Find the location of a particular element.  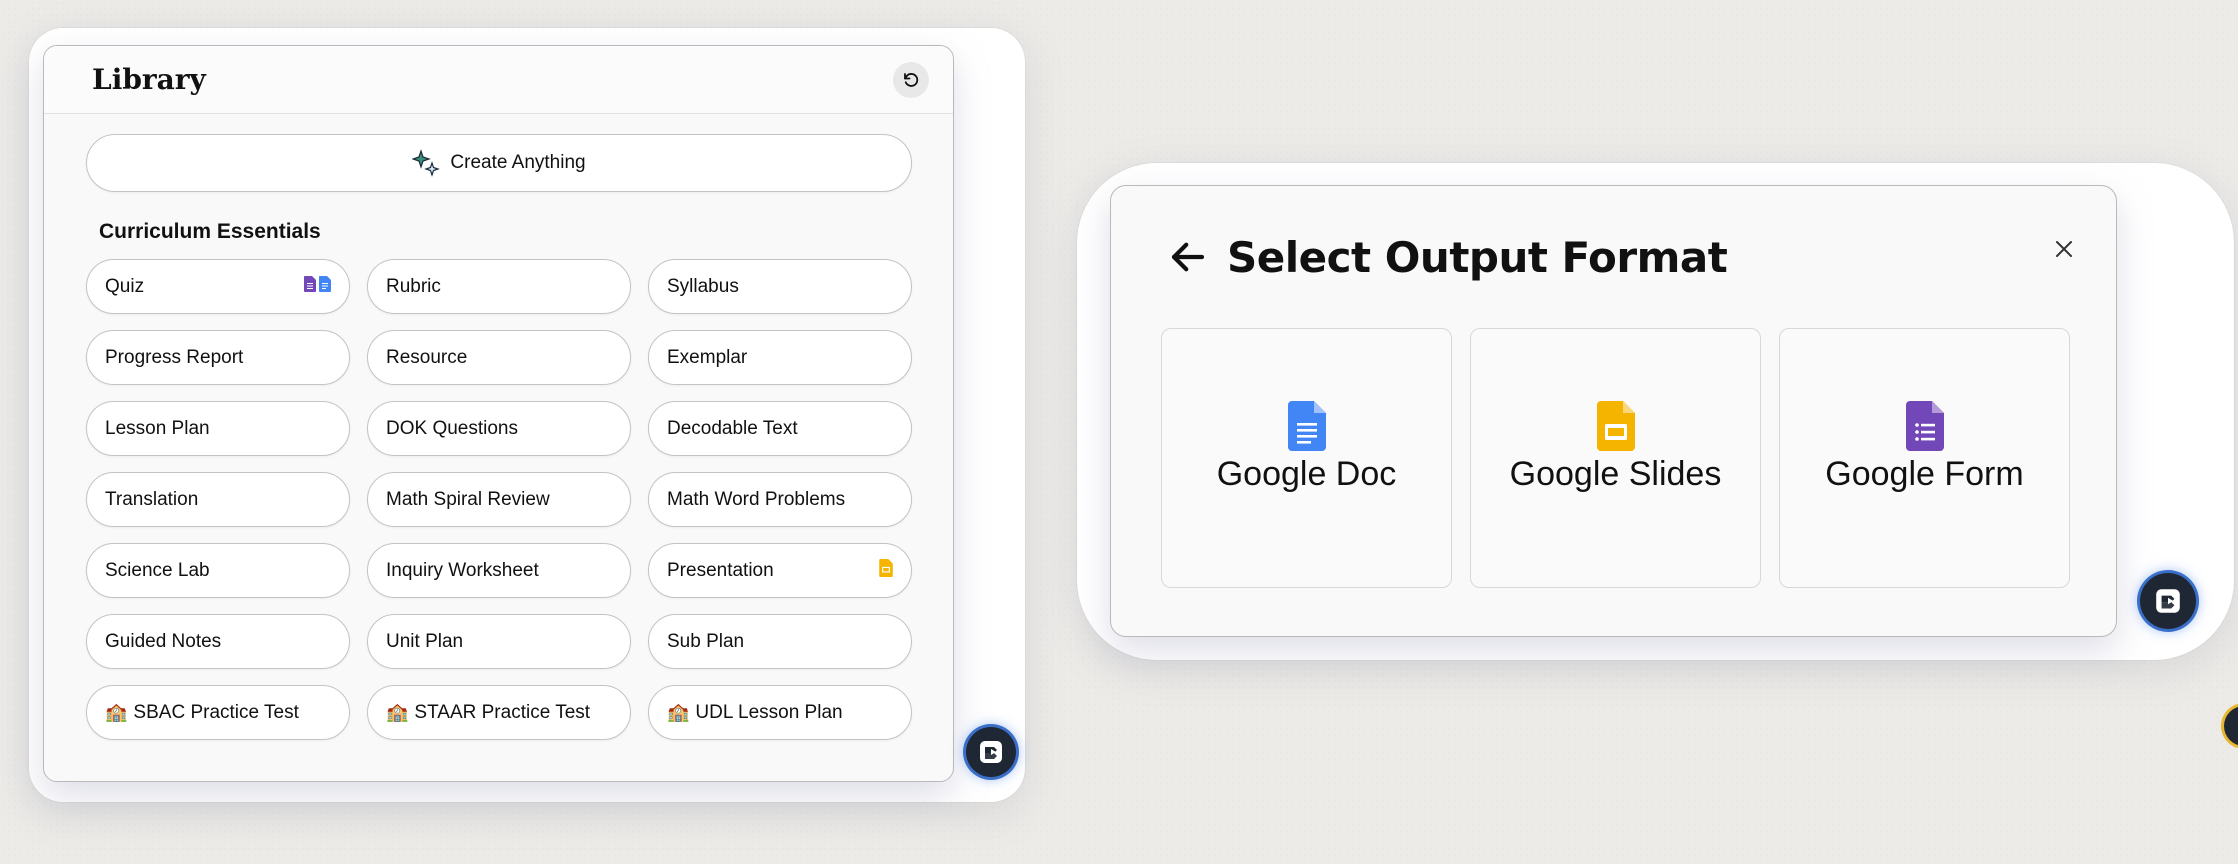

library-item-translation: Translation is located at coordinates (218, 499).